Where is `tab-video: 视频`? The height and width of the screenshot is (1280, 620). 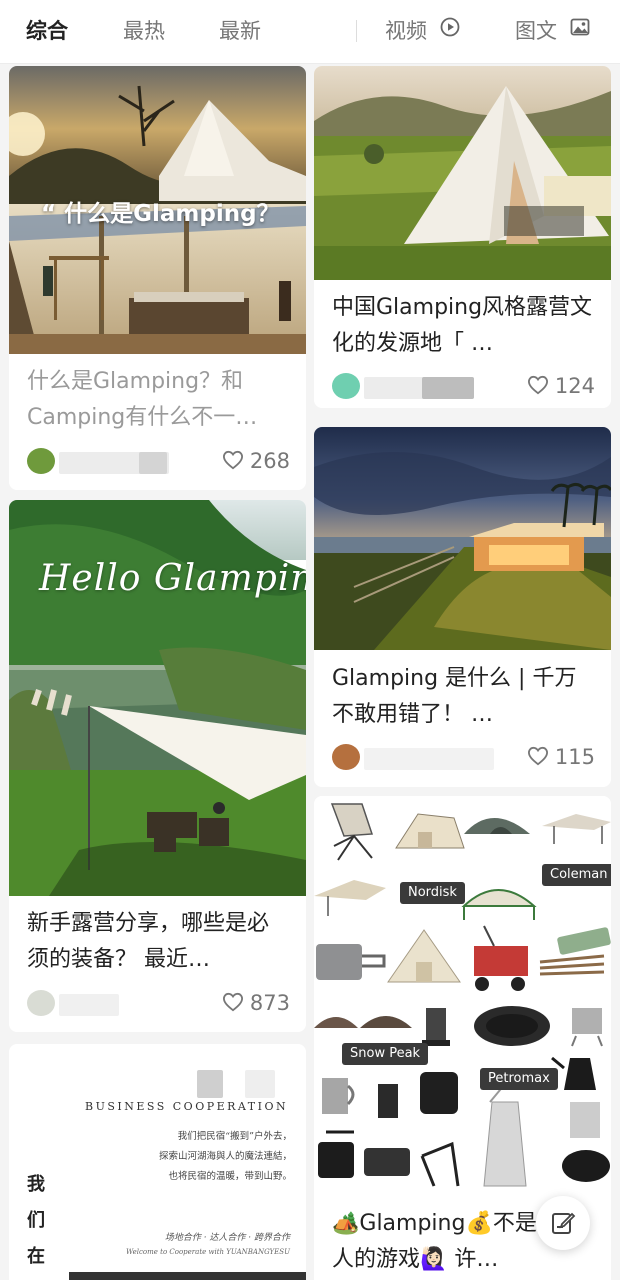
tab-video: 视频 is located at coordinates (422, 31).